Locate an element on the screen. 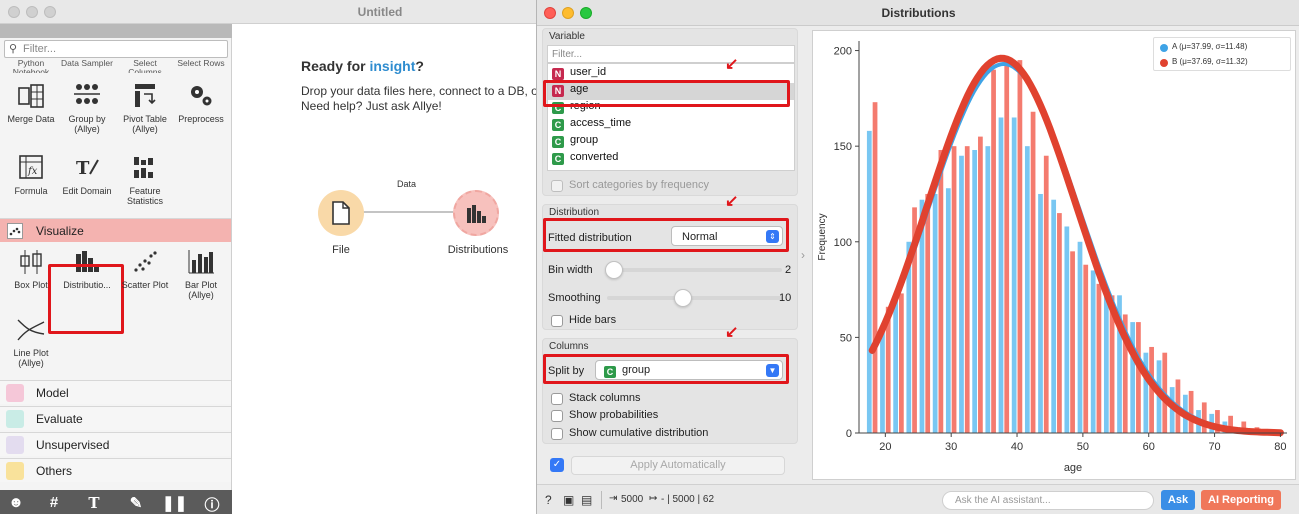 This screenshot has height=514, width=1299. widget-label: Select Columns is located at coordinates (145, 66).